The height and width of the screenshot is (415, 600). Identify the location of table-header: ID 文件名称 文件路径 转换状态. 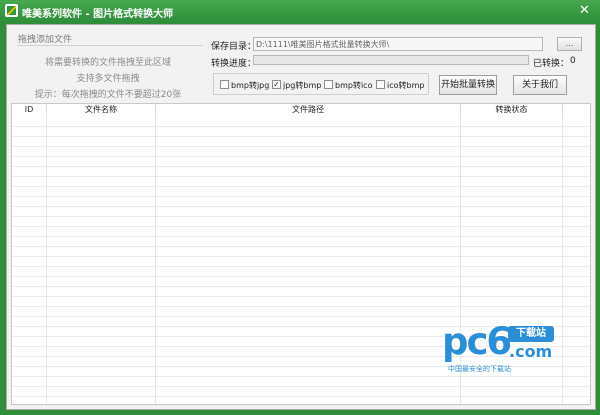
(301, 111).